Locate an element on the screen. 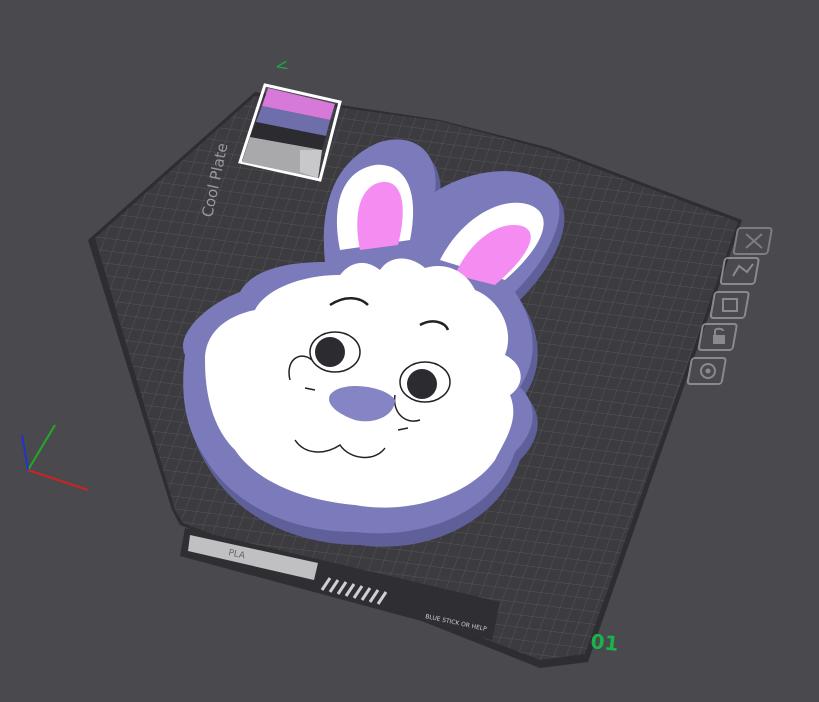  axis-gizmo is located at coordinates (55, 457).